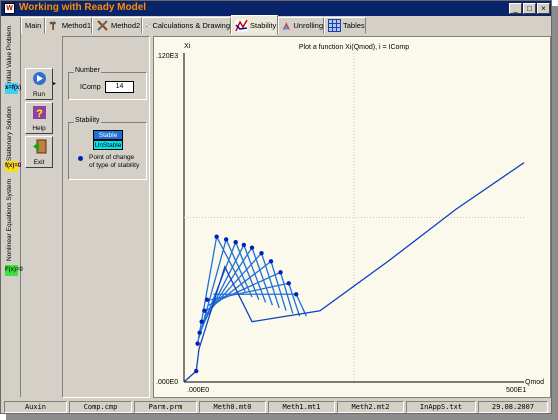 The width and height of the screenshot is (558, 420). Describe the element at coordinates (39, 94) in the screenshot. I see `run-label: Run` at that location.